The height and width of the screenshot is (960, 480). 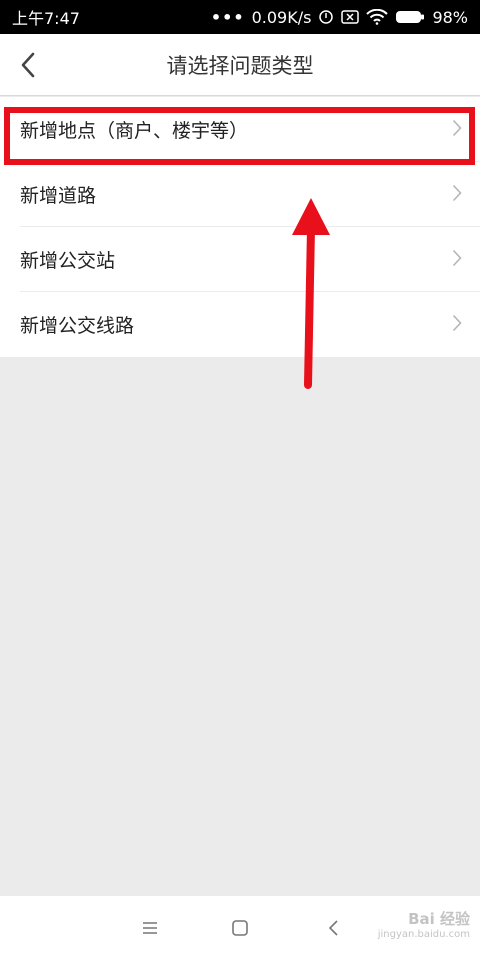 I want to click on signal-off-icon, so click(x=326, y=17).